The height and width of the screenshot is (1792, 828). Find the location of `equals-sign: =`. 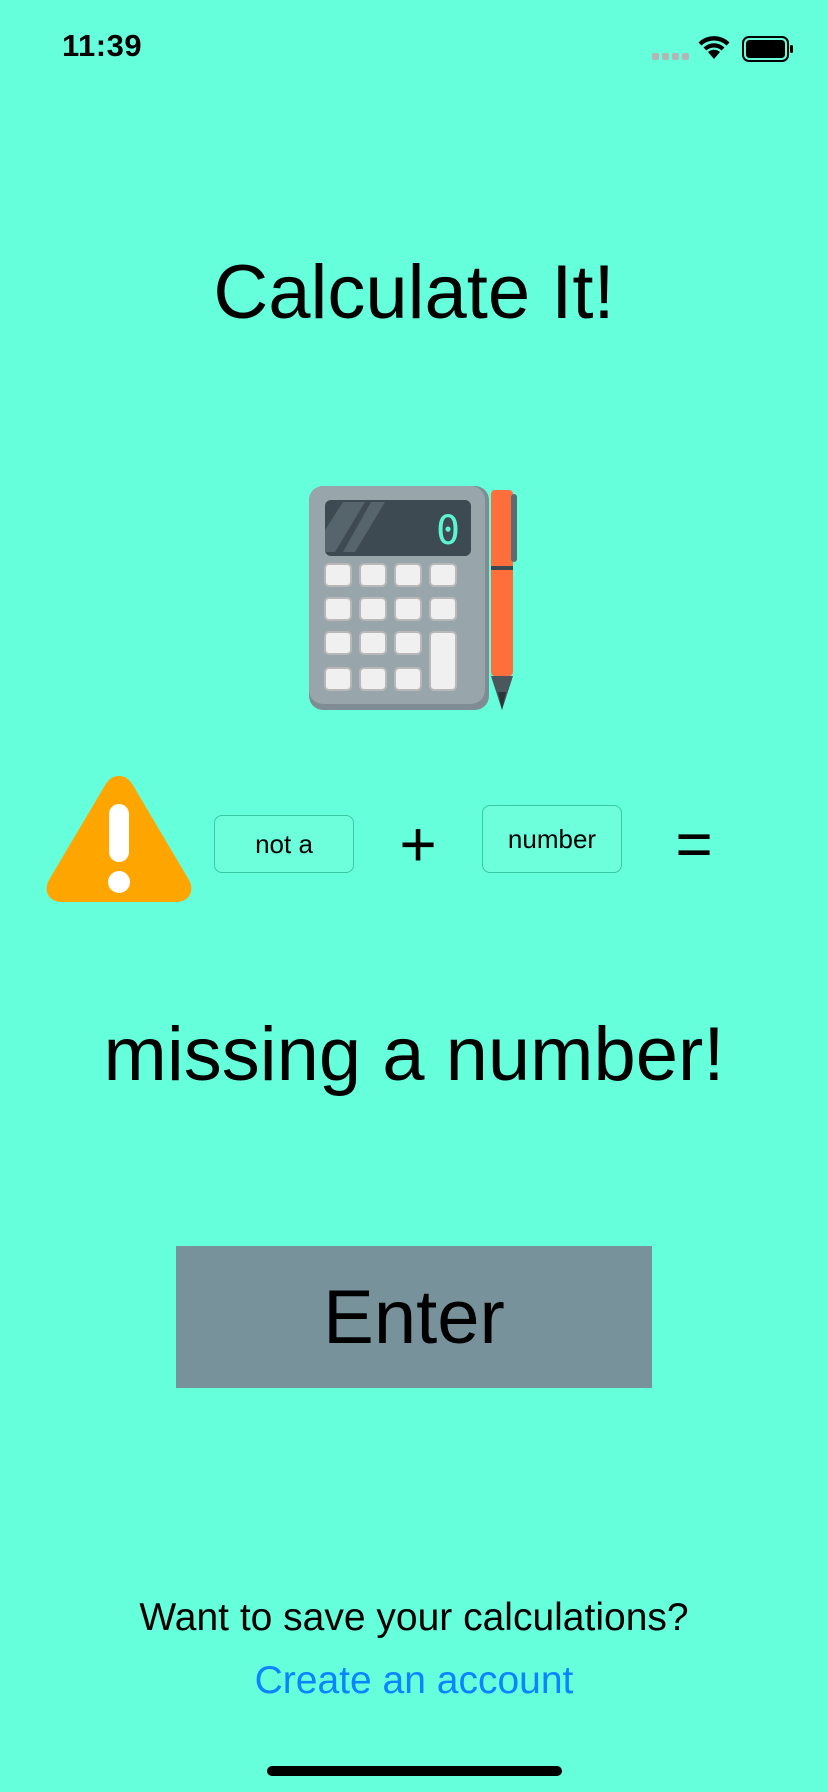

equals-sign: = is located at coordinates (694, 844).